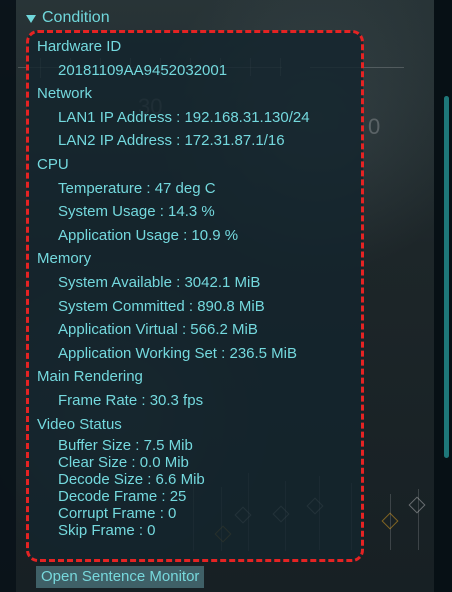 The width and height of the screenshot is (452, 592). What do you see at coordinates (158, 330) in the screenshot?
I see `memory-application-virtual: Application Virtual : 566.2 MiB` at bounding box center [158, 330].